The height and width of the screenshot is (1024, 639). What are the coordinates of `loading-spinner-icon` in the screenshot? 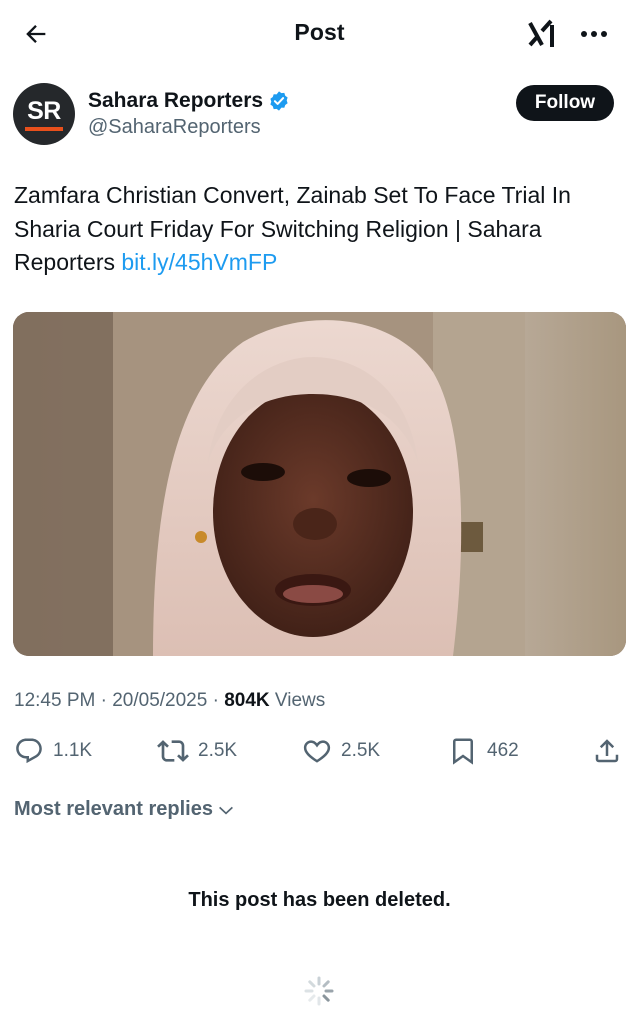 It's located at (319, 991).